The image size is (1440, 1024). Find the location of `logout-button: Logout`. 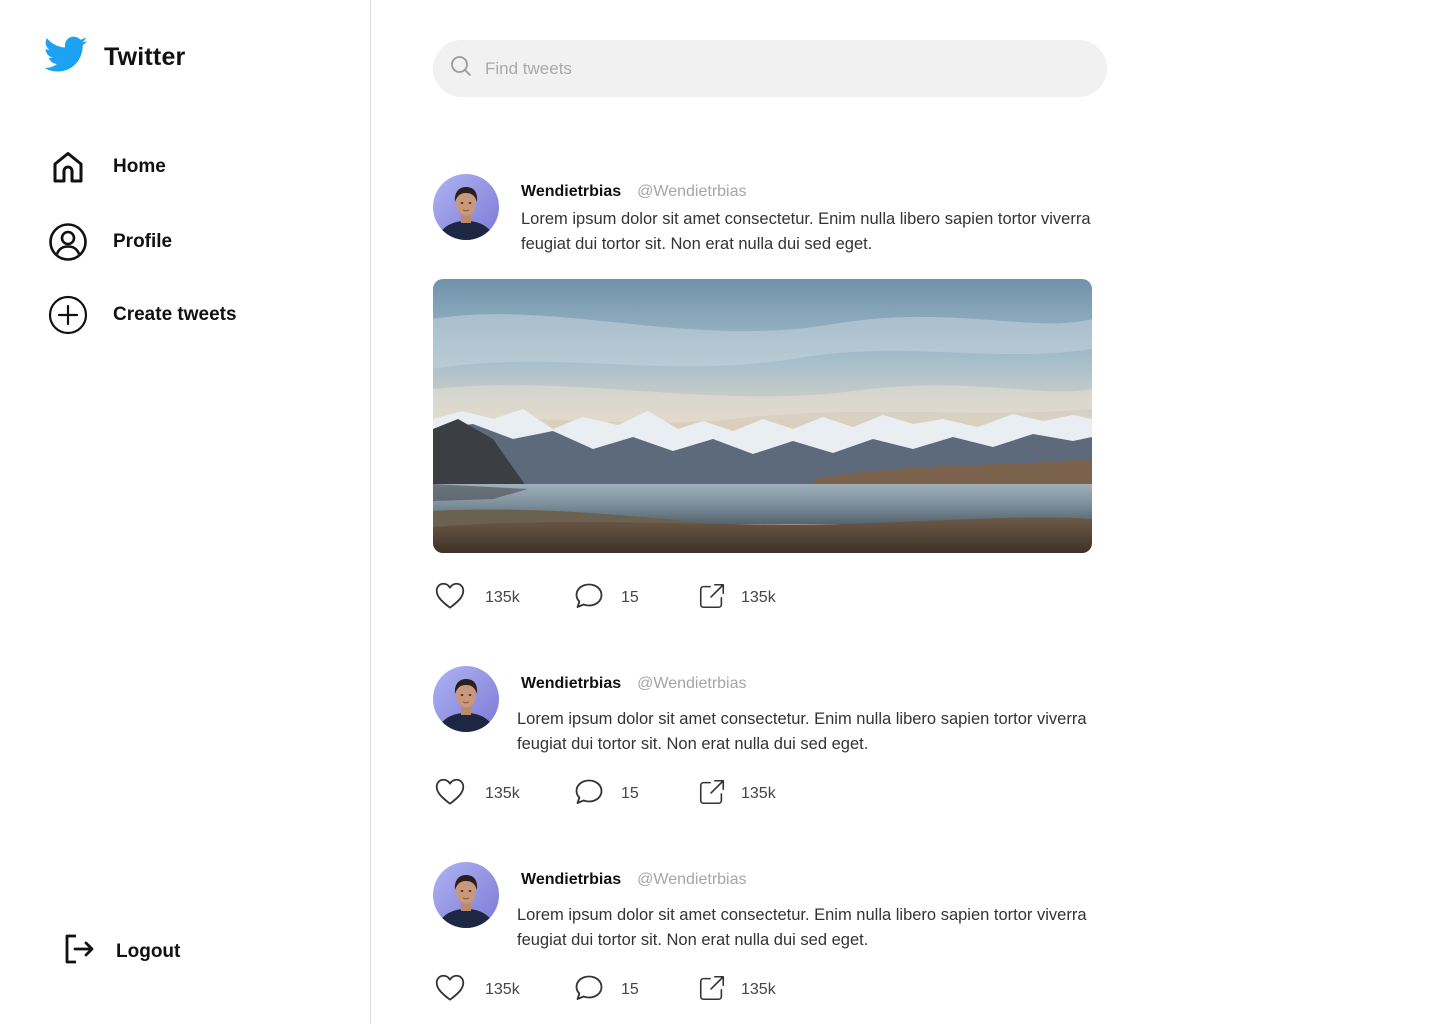

logout-button: Logout is located at coordinates (121, 951).